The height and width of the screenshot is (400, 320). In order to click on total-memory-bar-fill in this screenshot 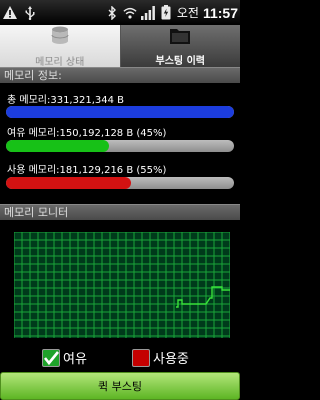, I will do `click(120, 112)`.